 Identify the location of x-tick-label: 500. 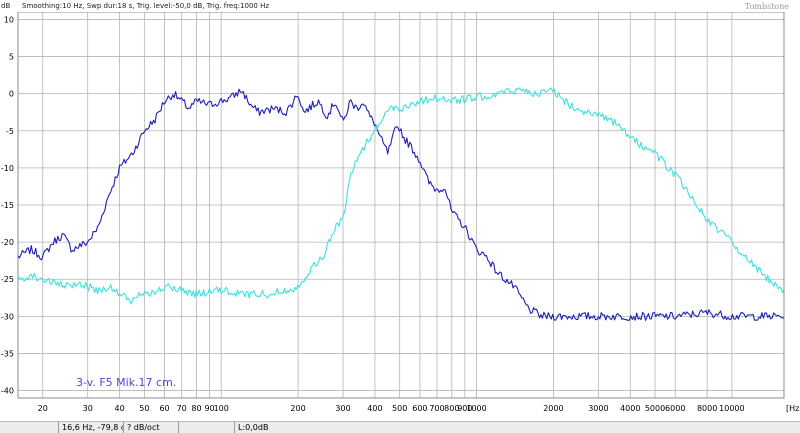
(399, 408).